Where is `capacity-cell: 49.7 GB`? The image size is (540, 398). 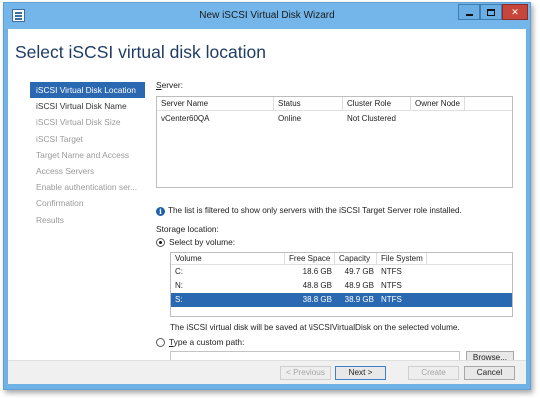
capacity-cell: 49.7 GB is located at coordinates (359, 271).